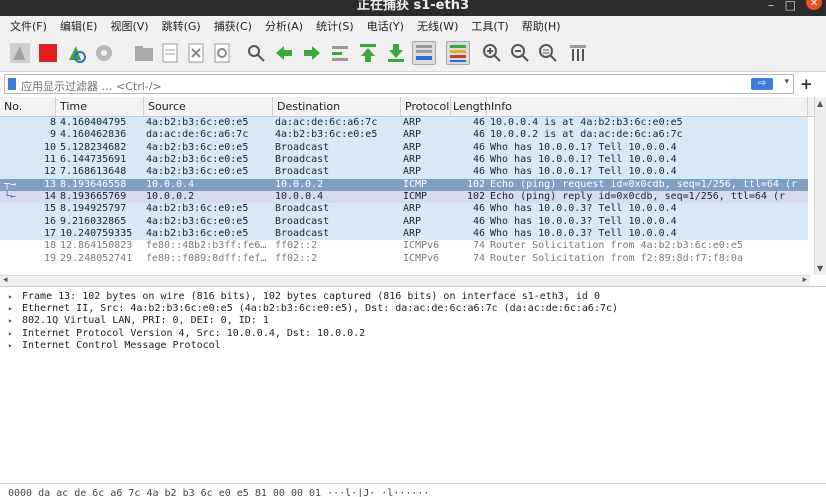  Describe the element at coordinates (426, 107) in the screenshot. I see `column-header-protocol: Protocol` at that location.